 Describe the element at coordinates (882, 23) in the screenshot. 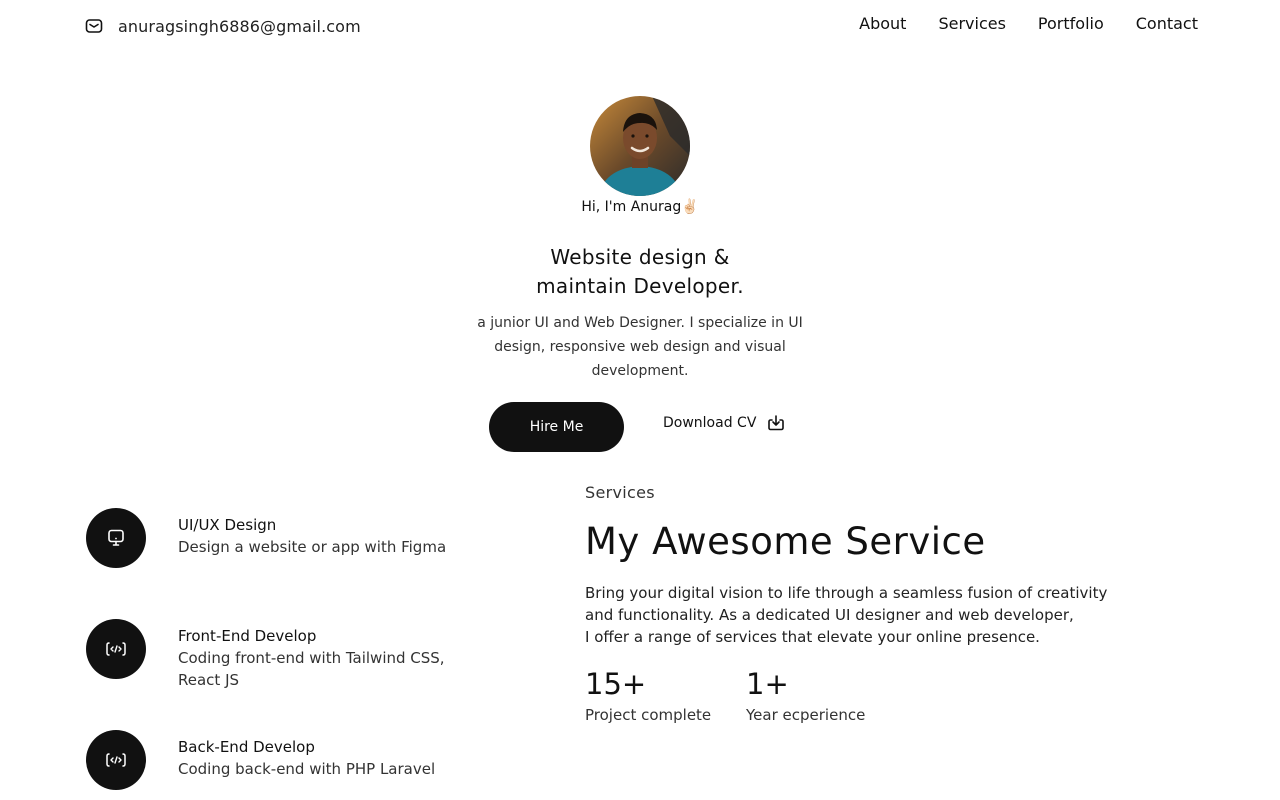

I see `nav-about: About` at that location.